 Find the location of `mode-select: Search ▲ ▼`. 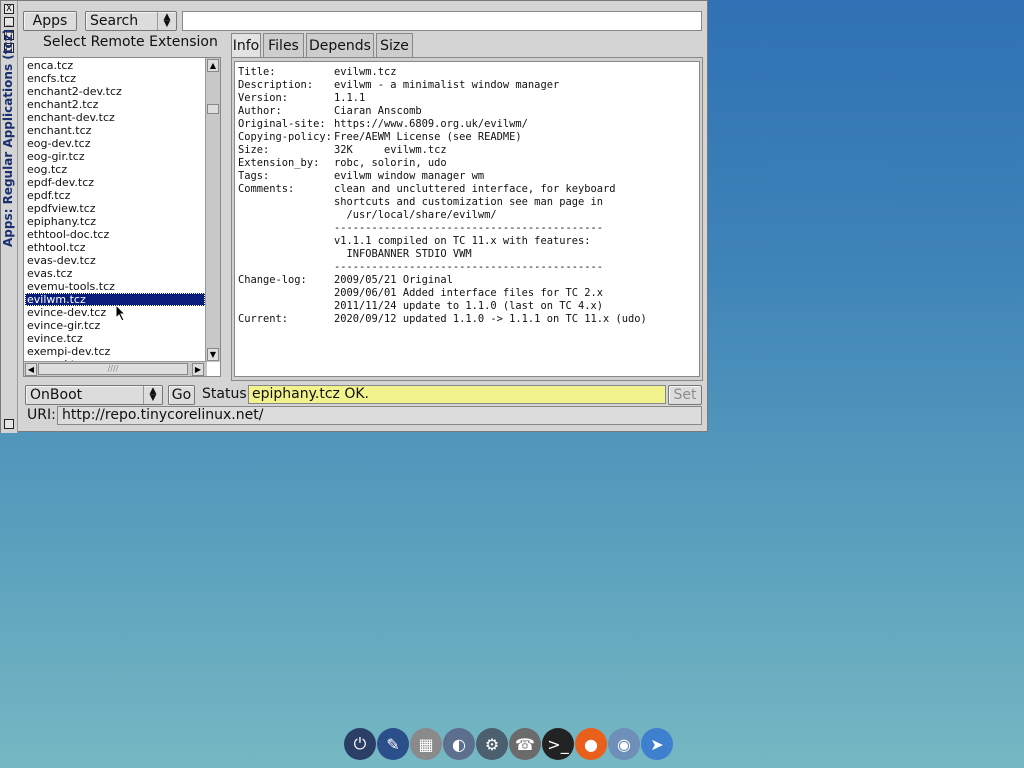

mode-select: Search ▲ ▼ is located at coordinates (131, 21).